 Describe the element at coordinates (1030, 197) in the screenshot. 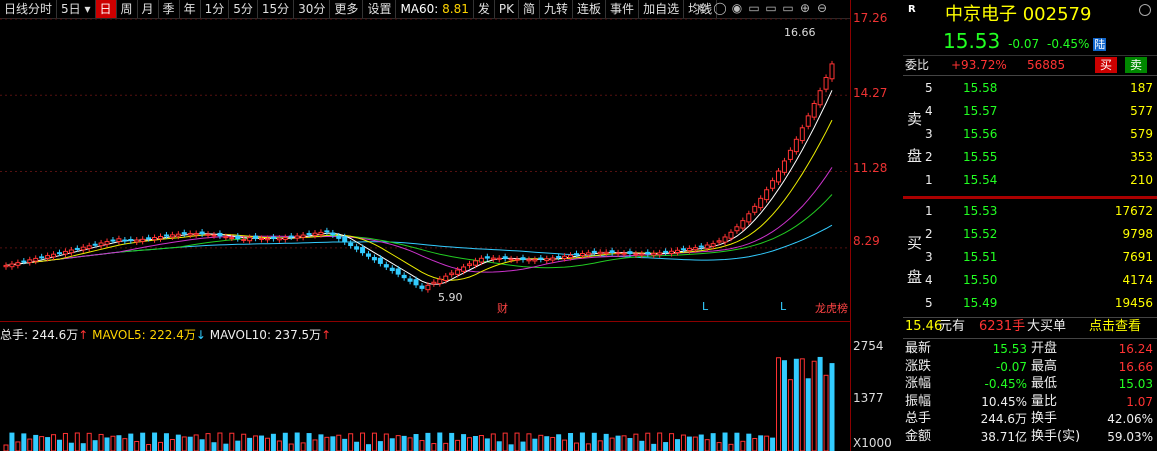

I see `ask-bid-divider` at that location.